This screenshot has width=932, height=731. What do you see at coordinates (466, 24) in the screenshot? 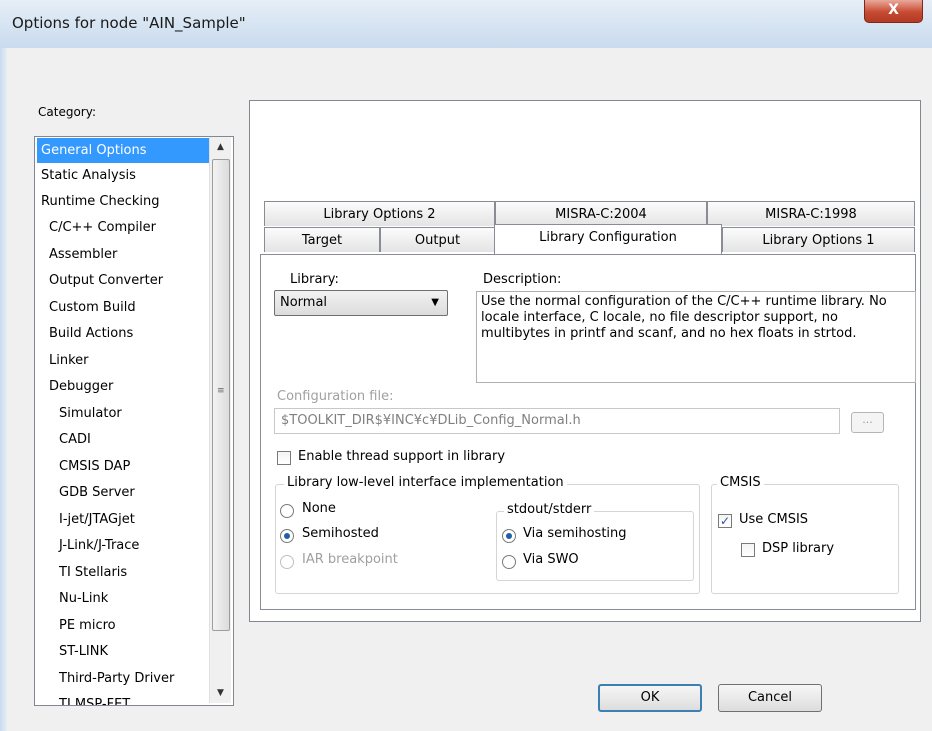
I see `title-bar: Options for node "AIN_Sample" X` at bounding box center [466, 24].